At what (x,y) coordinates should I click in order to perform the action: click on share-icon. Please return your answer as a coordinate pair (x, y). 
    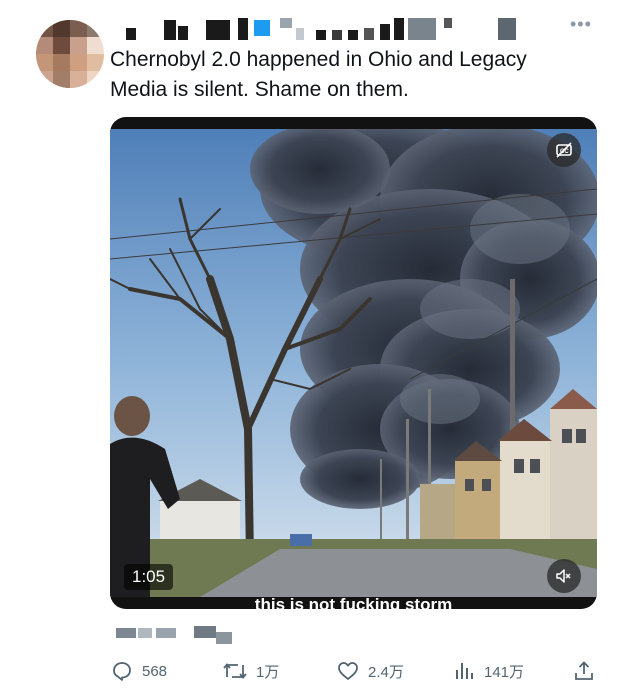
    Looking at the image, I should click on (584, 670).